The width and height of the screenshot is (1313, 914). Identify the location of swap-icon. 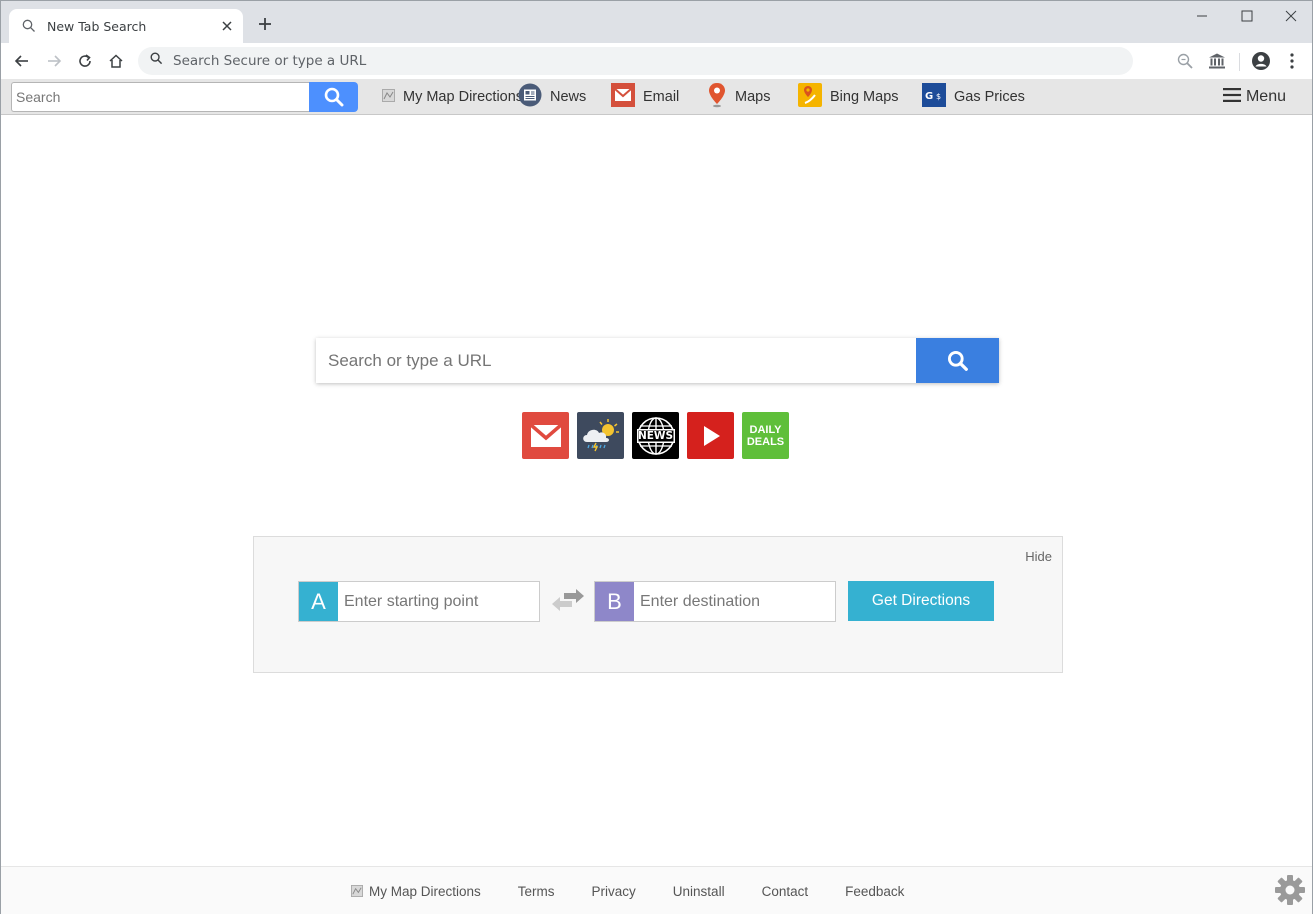
(568, 602).